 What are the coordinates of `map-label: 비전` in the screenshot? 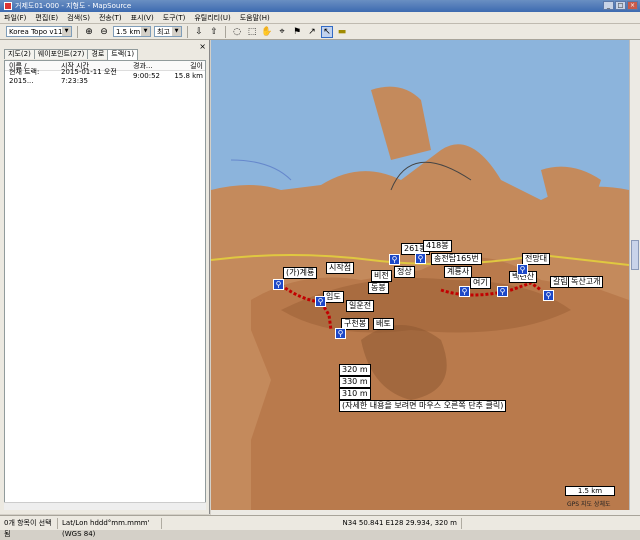 It's located at (381, 276).